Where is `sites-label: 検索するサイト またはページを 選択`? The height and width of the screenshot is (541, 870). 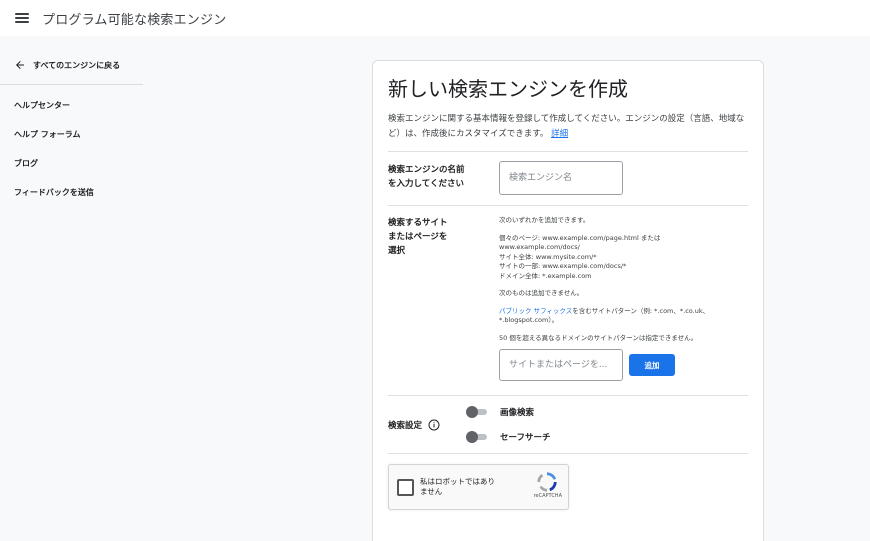 sites-label: 検索するサイト またはページを 選択 is located at coordinates (418, 237).